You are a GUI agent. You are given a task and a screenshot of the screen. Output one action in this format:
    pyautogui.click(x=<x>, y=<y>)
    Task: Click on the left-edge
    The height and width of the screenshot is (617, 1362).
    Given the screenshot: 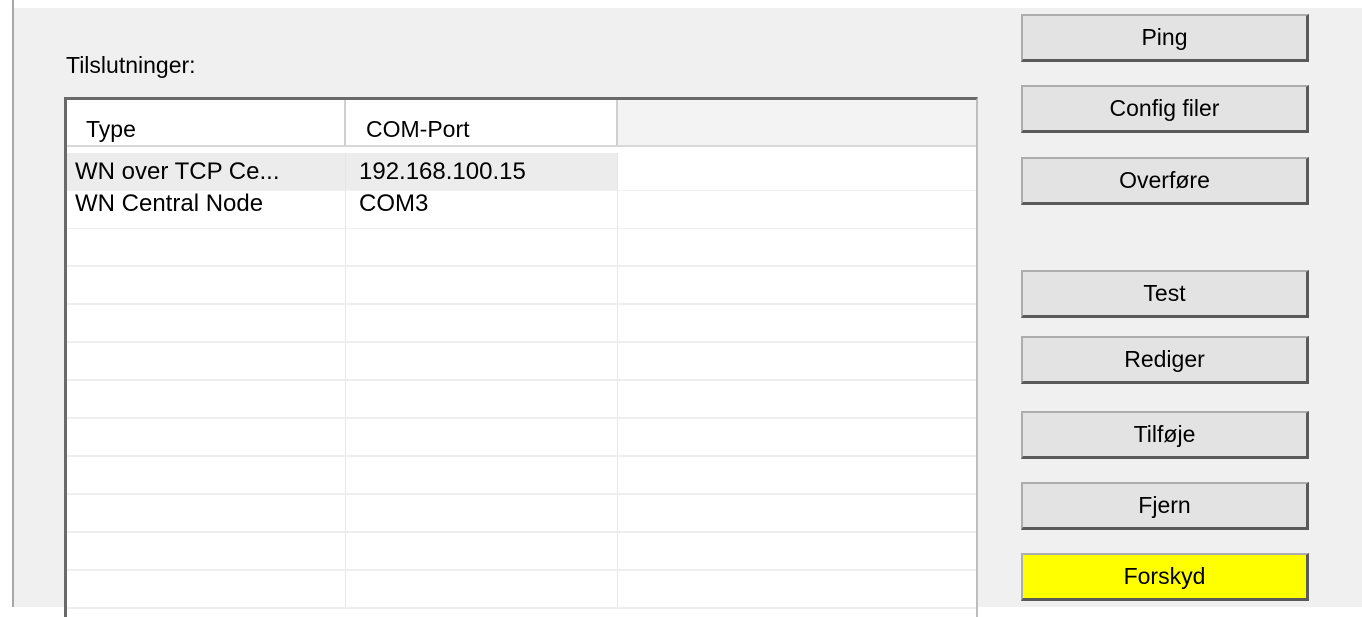 What is the action you would take?
    pyautogui.click(x=7, y=303)
    